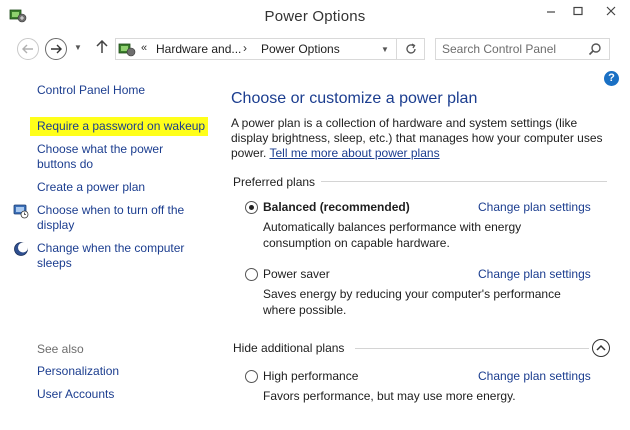 This screenshot has width=630, height=430. I want to click on change-plan-settings-power-saver: Change plan settings, so click(534, 274).